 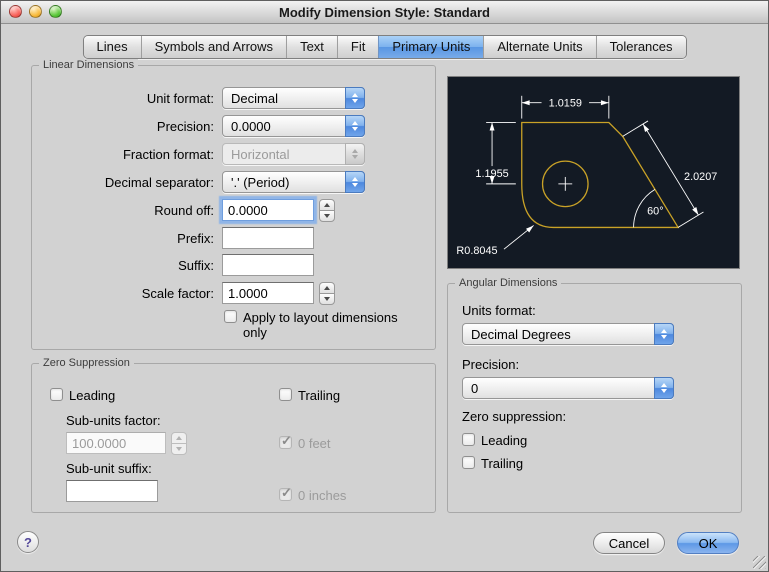 I want to click on suffix-input, so click(x=268, y=265).